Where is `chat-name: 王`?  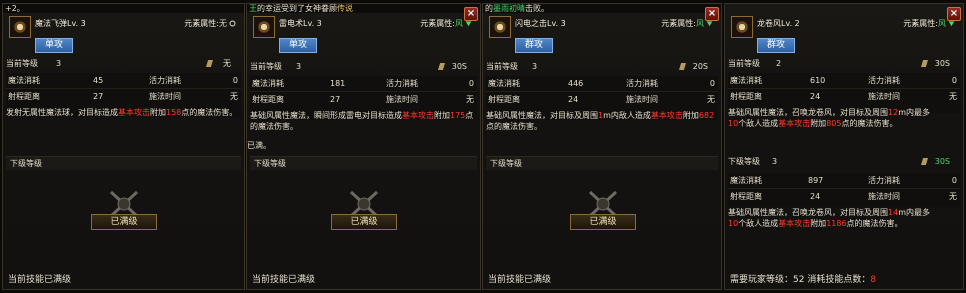
chat-name: 王 is located at coordinates (253, 8).